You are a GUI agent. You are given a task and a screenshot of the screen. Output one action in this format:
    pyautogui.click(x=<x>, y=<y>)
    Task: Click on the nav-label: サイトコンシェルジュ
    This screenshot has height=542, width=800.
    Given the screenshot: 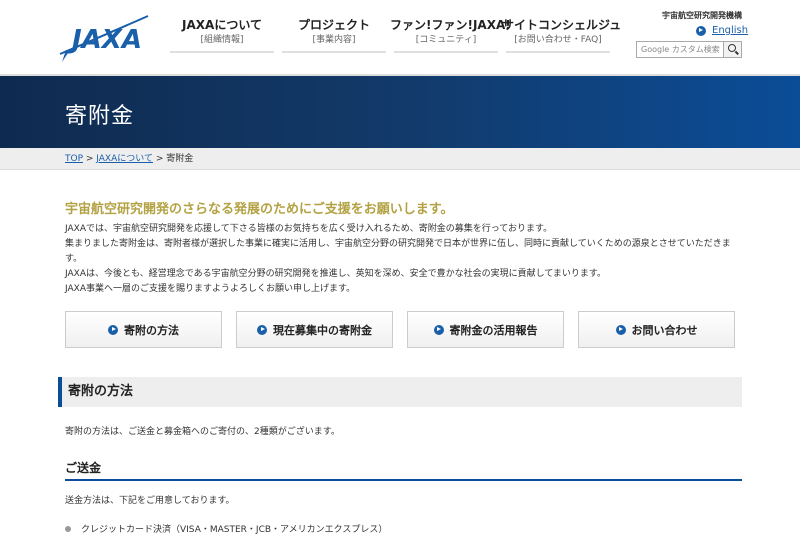 What is the action you would take?
    pyautogui.click(x=562, y=25)
    